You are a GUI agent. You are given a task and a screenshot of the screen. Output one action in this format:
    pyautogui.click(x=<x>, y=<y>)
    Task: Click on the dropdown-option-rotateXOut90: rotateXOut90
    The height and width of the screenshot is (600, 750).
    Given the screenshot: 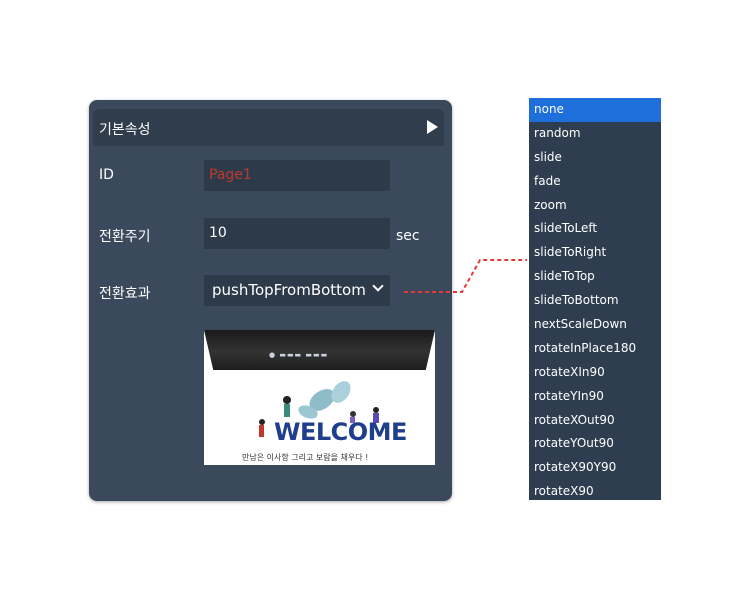 What is the action you would take?
    pyautogui.click(x=595, y=421)
    